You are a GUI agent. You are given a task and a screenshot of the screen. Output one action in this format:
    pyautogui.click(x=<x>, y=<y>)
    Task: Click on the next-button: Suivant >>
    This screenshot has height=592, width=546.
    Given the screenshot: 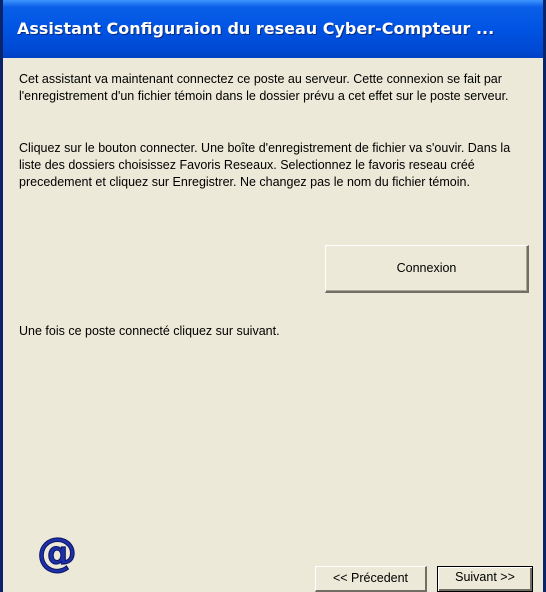 What is the action you would take?
    pyautogui.click(x=485, y=579)
    